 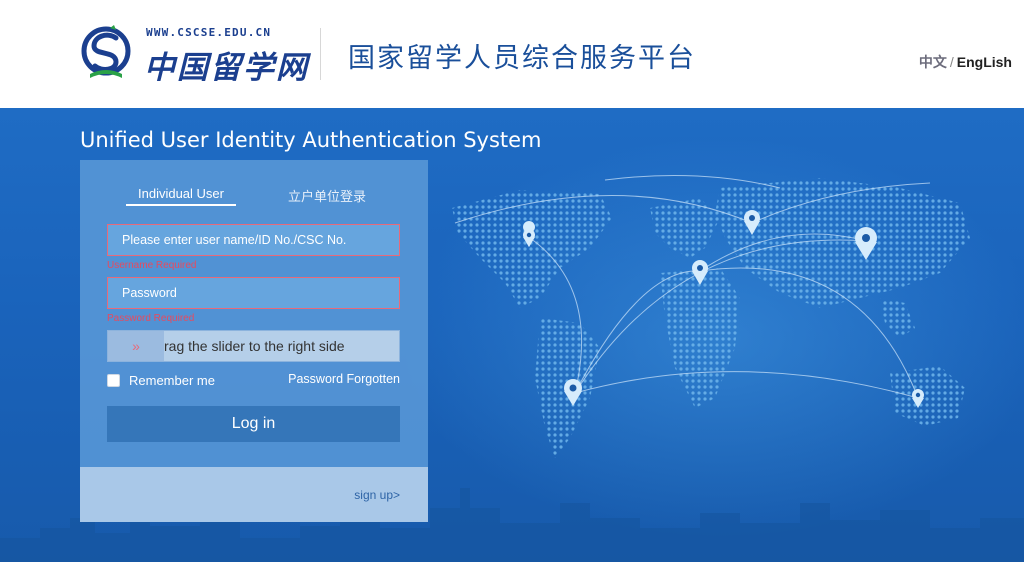 I want to click on language-switch: 中文 / EngLish, so click(x=965, y=62).